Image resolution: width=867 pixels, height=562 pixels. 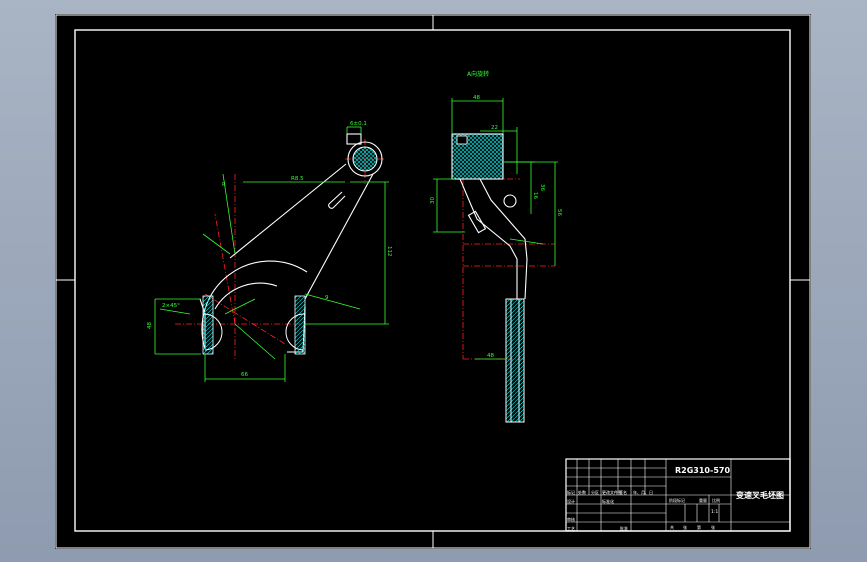 What do you see at coordinates (716, 500) in the screenshot?
I see `svg-text: 比例` at bounding box center [716, 500].